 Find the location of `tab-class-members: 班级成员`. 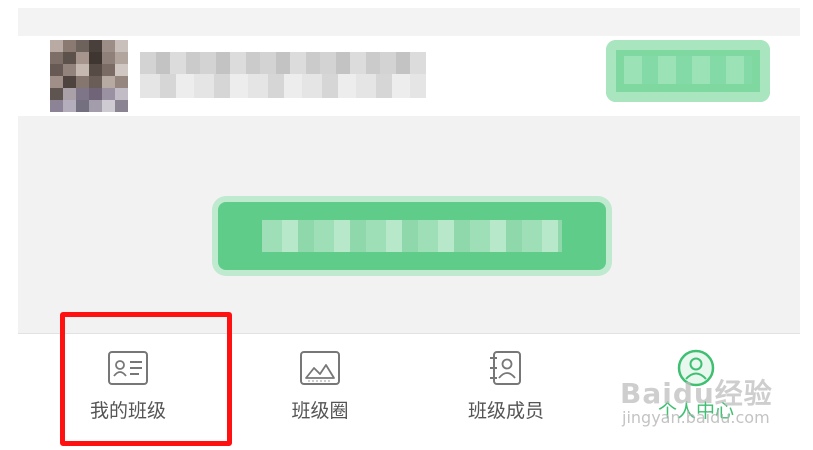

tab-class-members: 班级成员 is located at coordinates (506, 392).